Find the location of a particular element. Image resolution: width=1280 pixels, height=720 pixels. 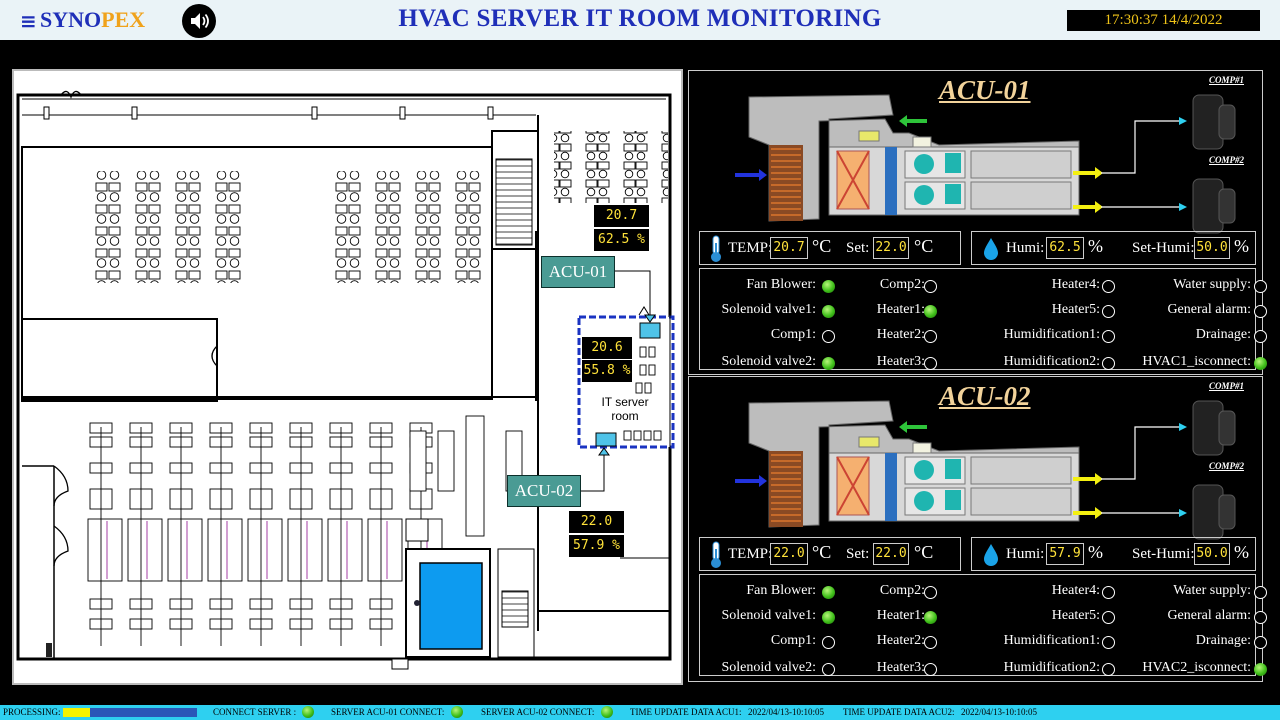

acu02-connect-led is located at coordinates (607, 712).